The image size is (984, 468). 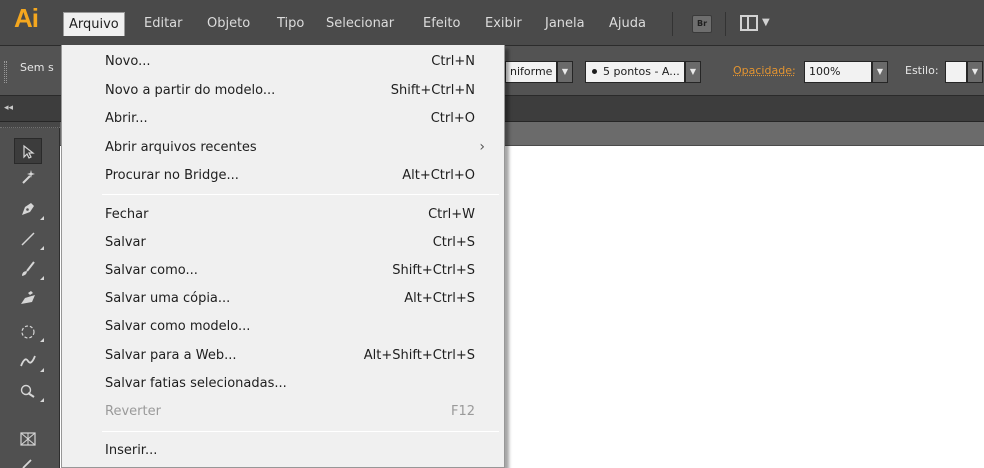 I want to click on menu-item-shortcut: F12, so click(x=462, y=411).